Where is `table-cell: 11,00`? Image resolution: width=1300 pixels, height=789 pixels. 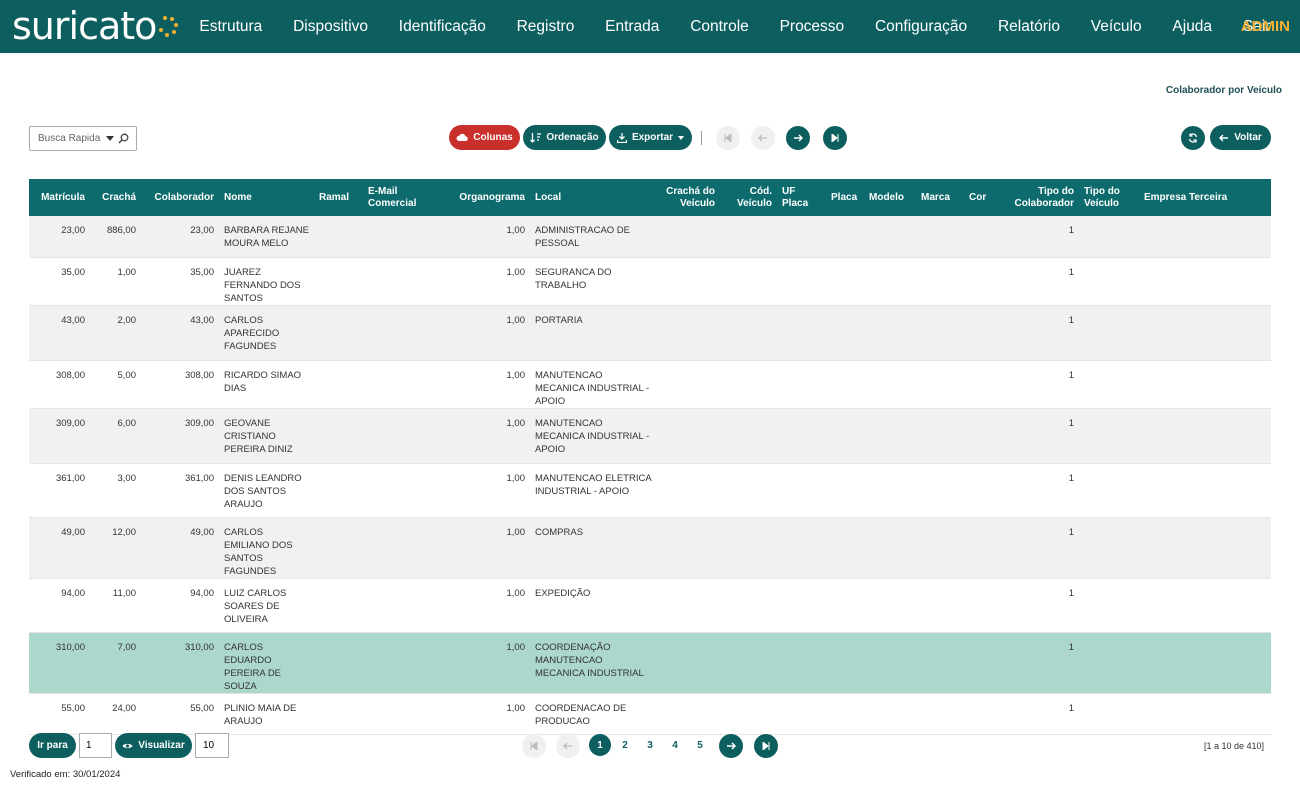 table-cell: 11,00 is located at coordinates (124, 593).